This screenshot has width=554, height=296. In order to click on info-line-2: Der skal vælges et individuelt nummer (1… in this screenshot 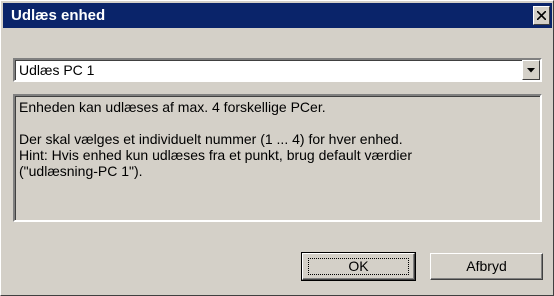, I will do `click(211, 139)`.